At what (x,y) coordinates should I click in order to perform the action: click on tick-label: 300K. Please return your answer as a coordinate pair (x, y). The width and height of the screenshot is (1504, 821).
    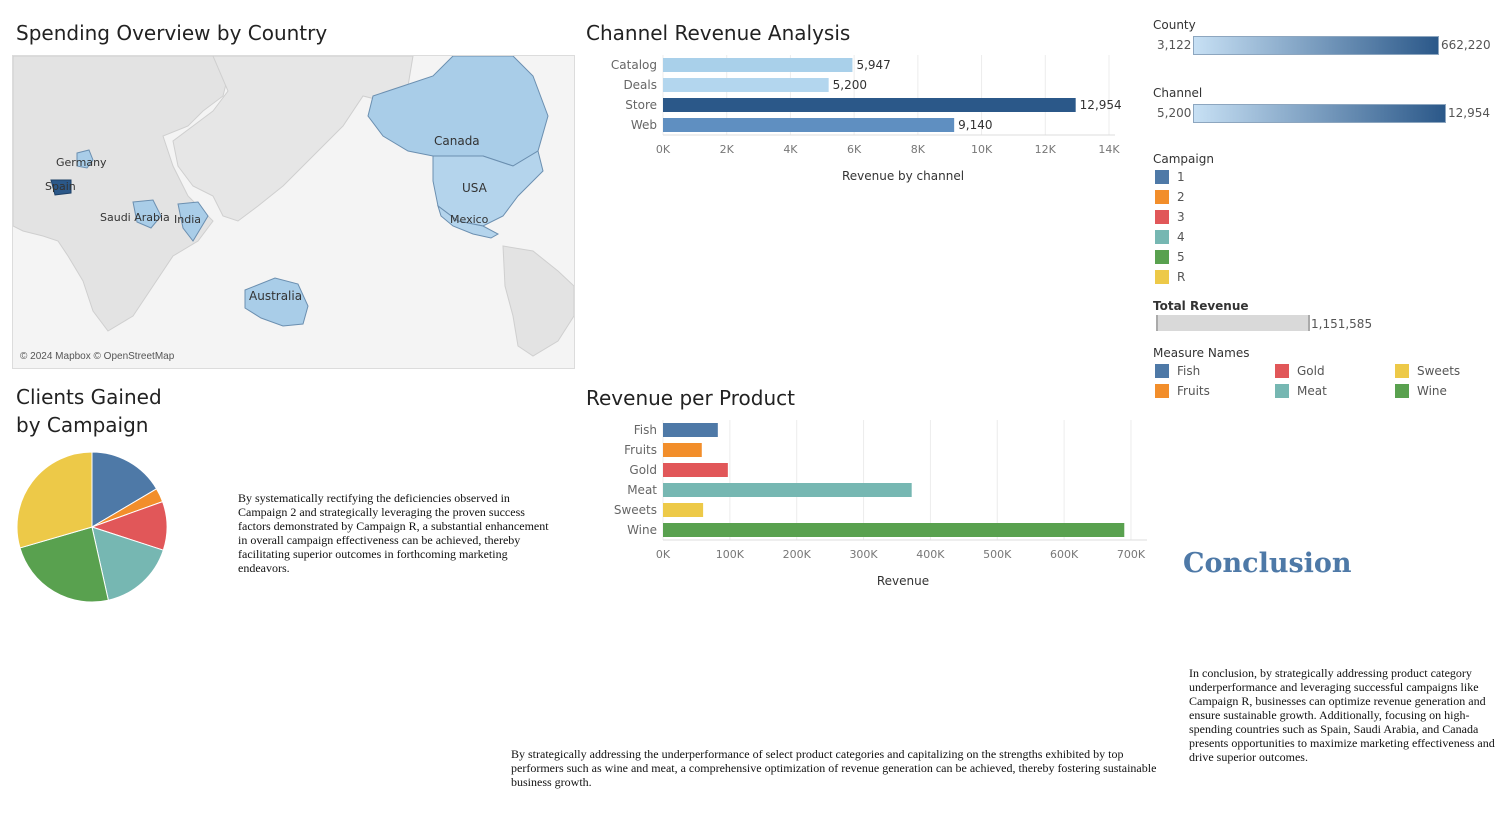
    Looking at the image, I should click on (863, 554).